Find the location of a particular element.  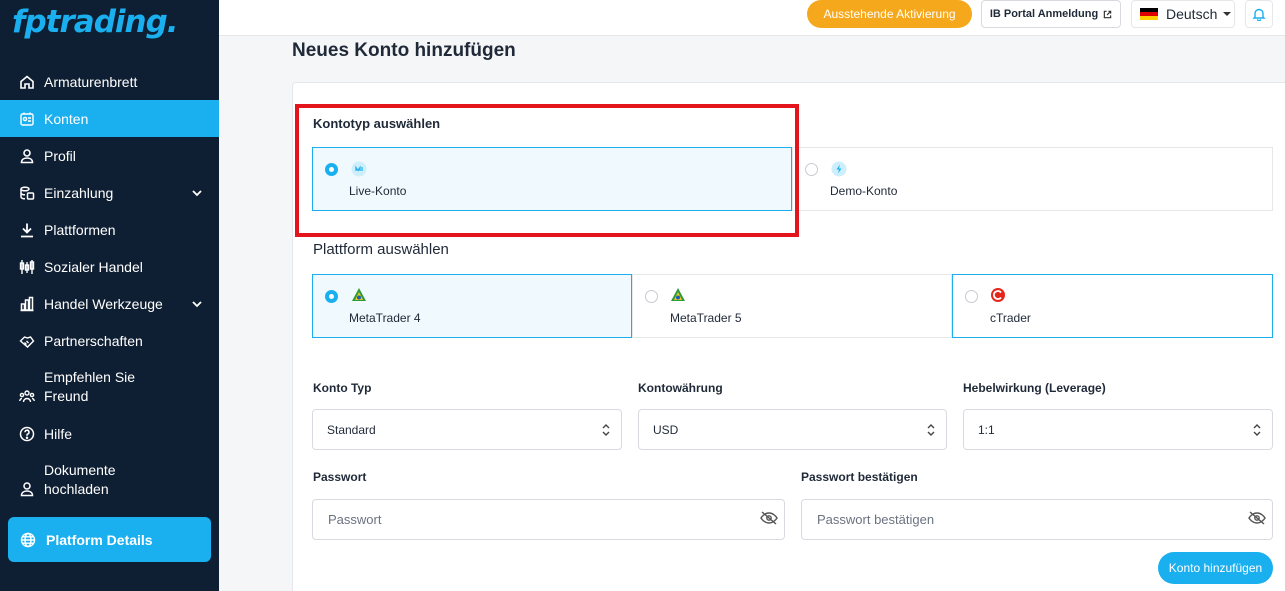

deposit-icon is located at coordinates (27, 193).